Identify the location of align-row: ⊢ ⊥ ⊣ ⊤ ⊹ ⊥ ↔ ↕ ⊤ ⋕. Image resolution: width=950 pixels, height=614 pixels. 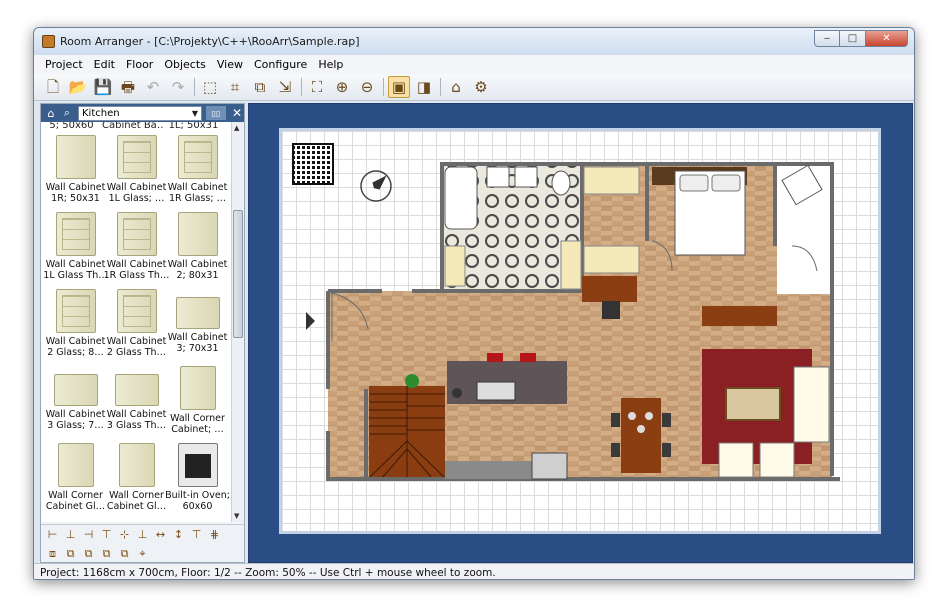
(142, 534).